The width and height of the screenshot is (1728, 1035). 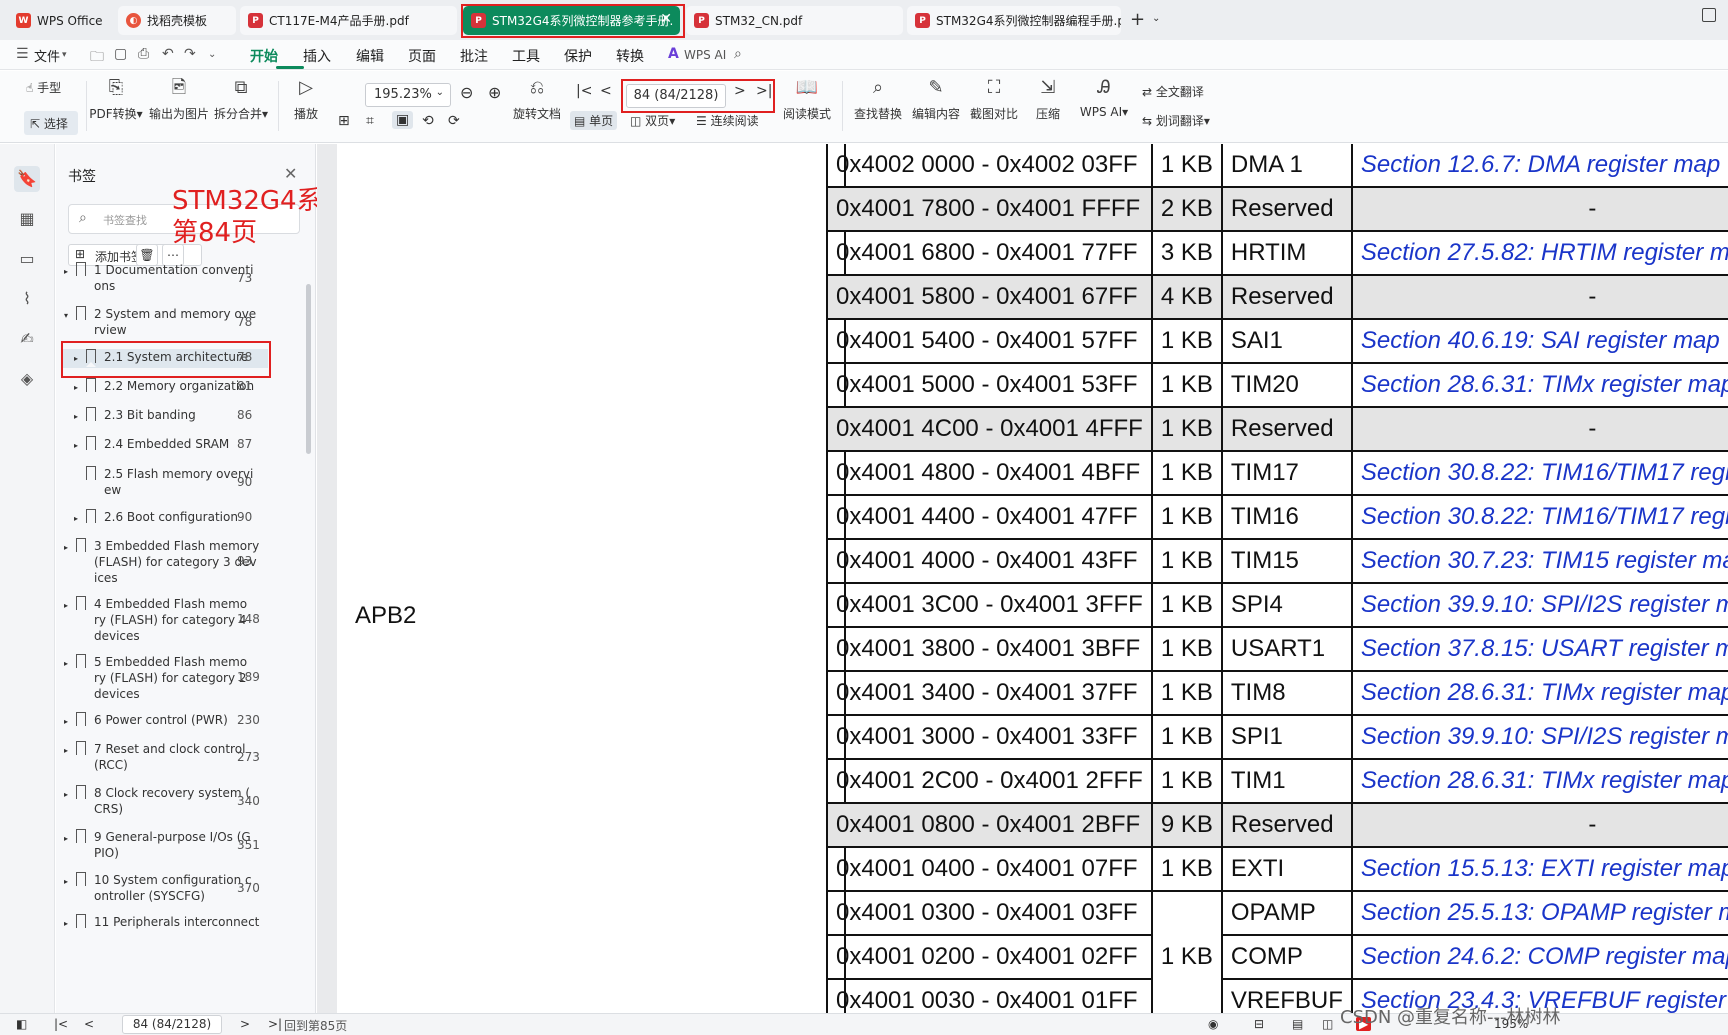 What do you see at coordinates (1539, 253) in the screenshot?
I see `register-map-link: Section 27.5.82: HRTIM register map` at bounding box center [1539, 253].